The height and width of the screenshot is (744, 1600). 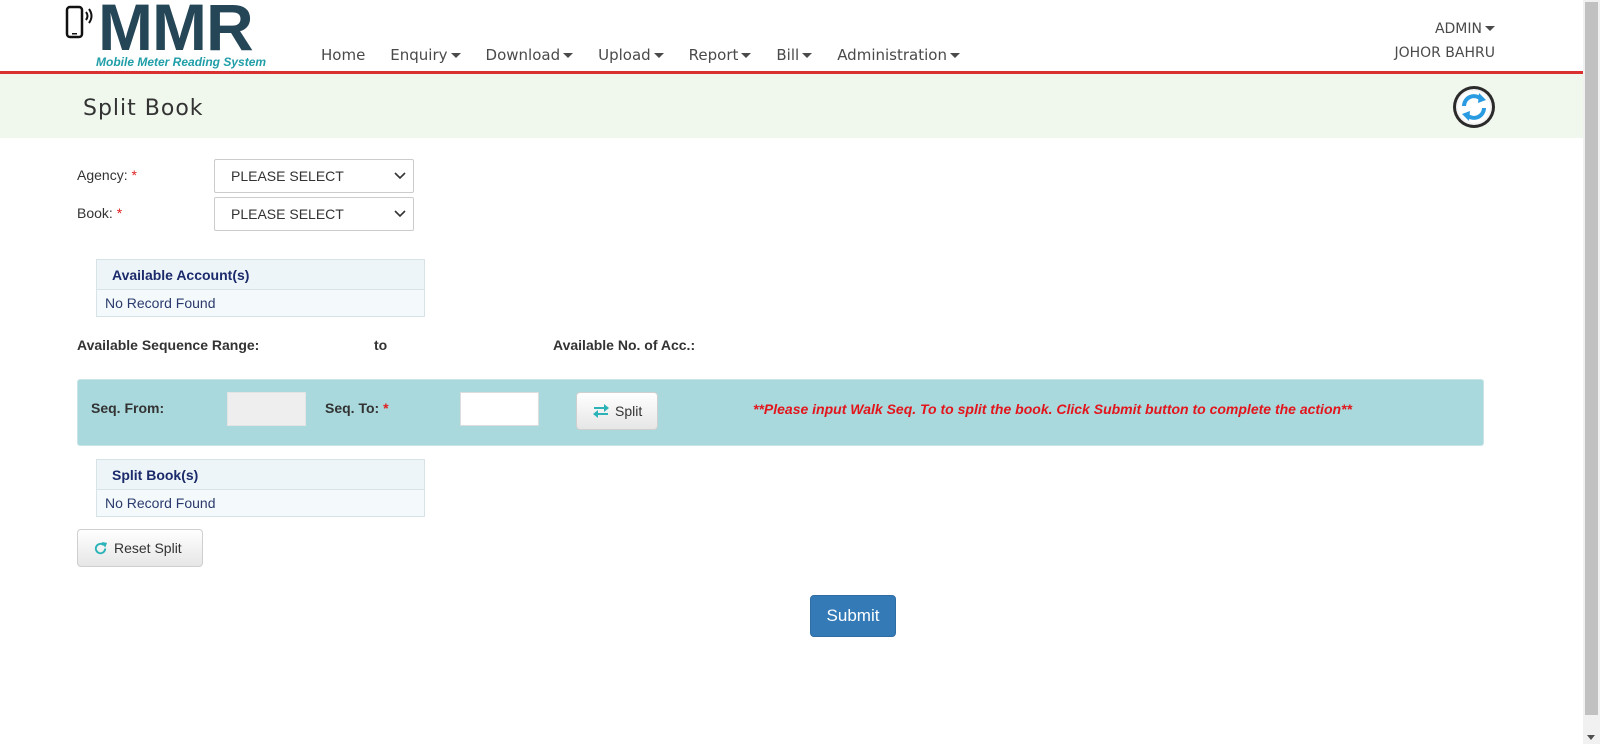 I want to click on page-title: Split Book, so click(x=143, y=108).